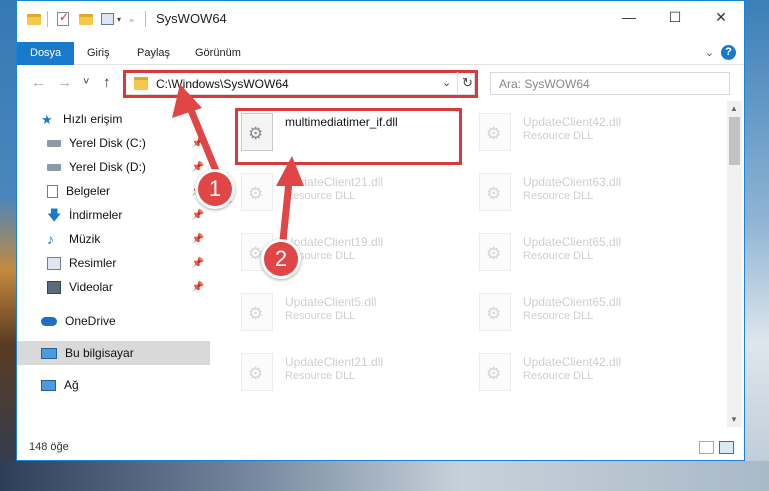  I want to click on sidebar-item-label: Yerel Disk (D:), so click(107, 167).